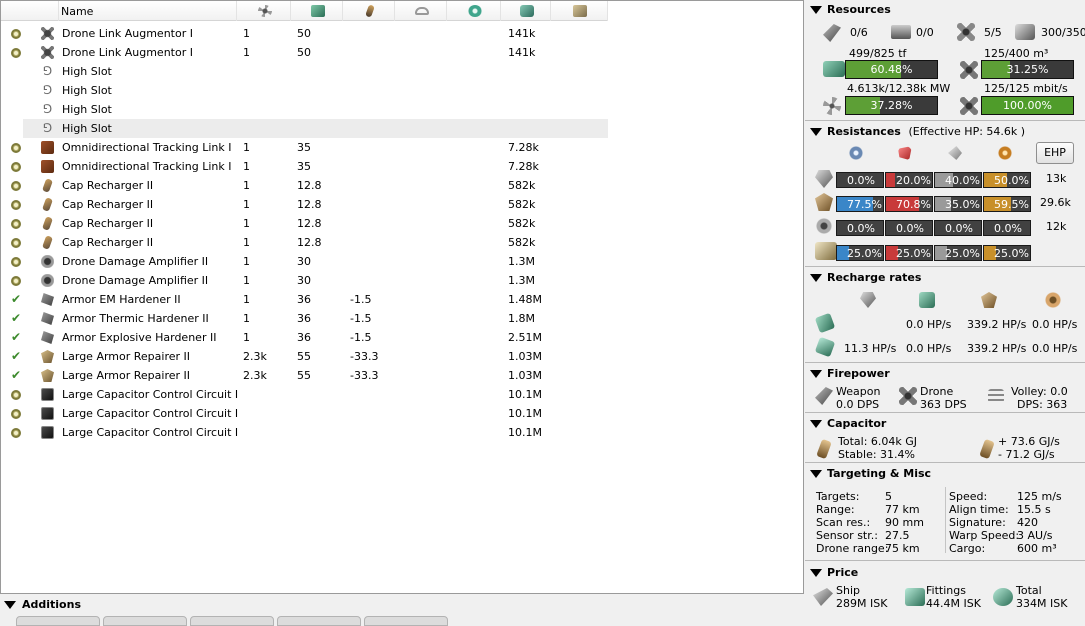 The height and width of the screenshot is (626, 1085). What do you see at coordinates (945, 132) in the screenshot?
I see `resistances-section-header: Resistances (Effective HP: 54.6k )` at bounding box center [945, 132].